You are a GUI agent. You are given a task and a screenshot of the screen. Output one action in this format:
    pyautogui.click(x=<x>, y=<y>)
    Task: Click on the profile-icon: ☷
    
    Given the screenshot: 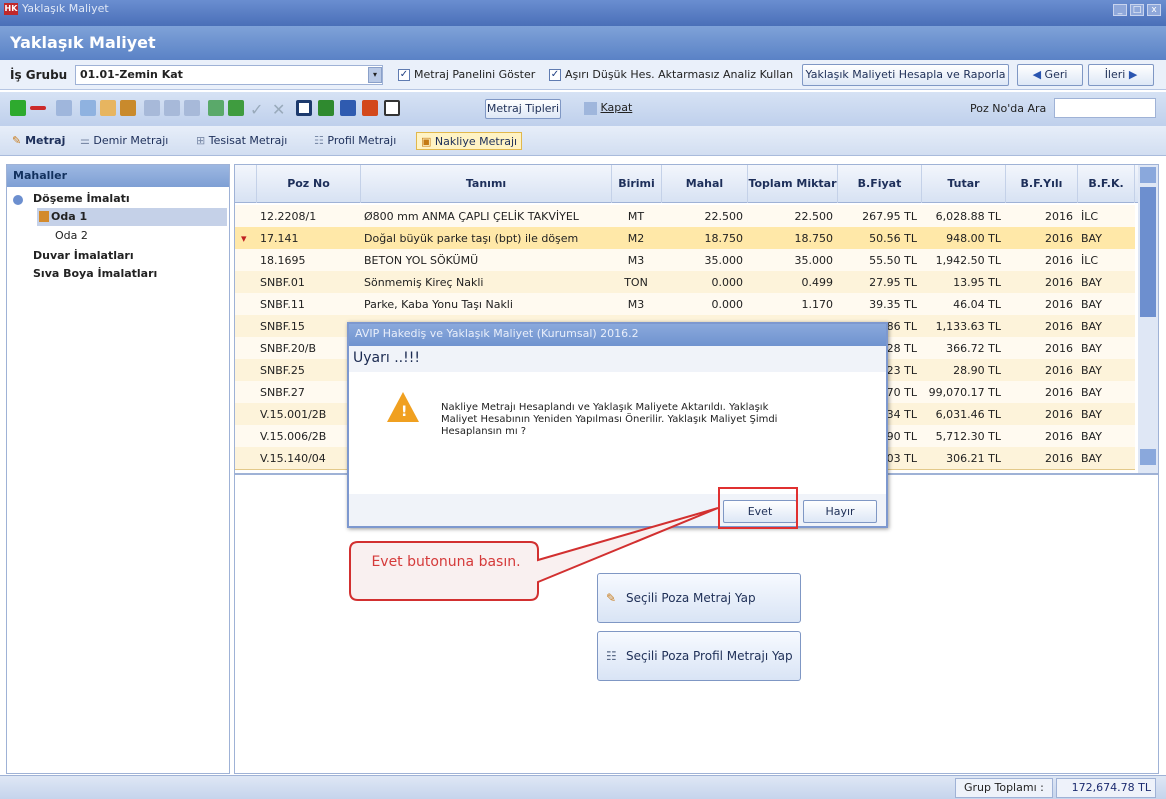 What is the action you would take?
    pyautogui.click(x=611, y=656)
    